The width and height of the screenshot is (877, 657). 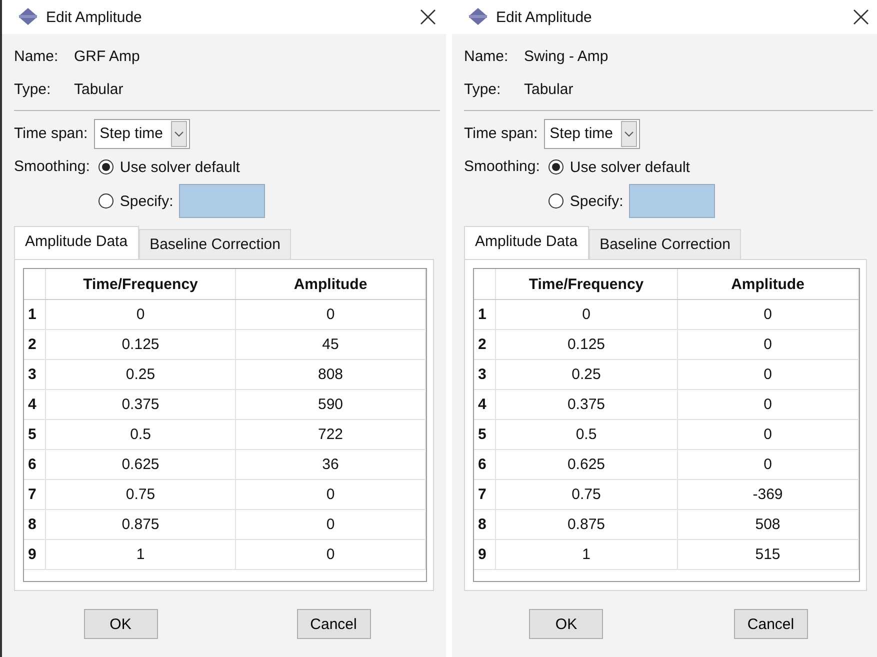 What do you see at coordinates (331, 344) in the screenshot?
I see `table-cell: 45` at bounding box center [331, 344].